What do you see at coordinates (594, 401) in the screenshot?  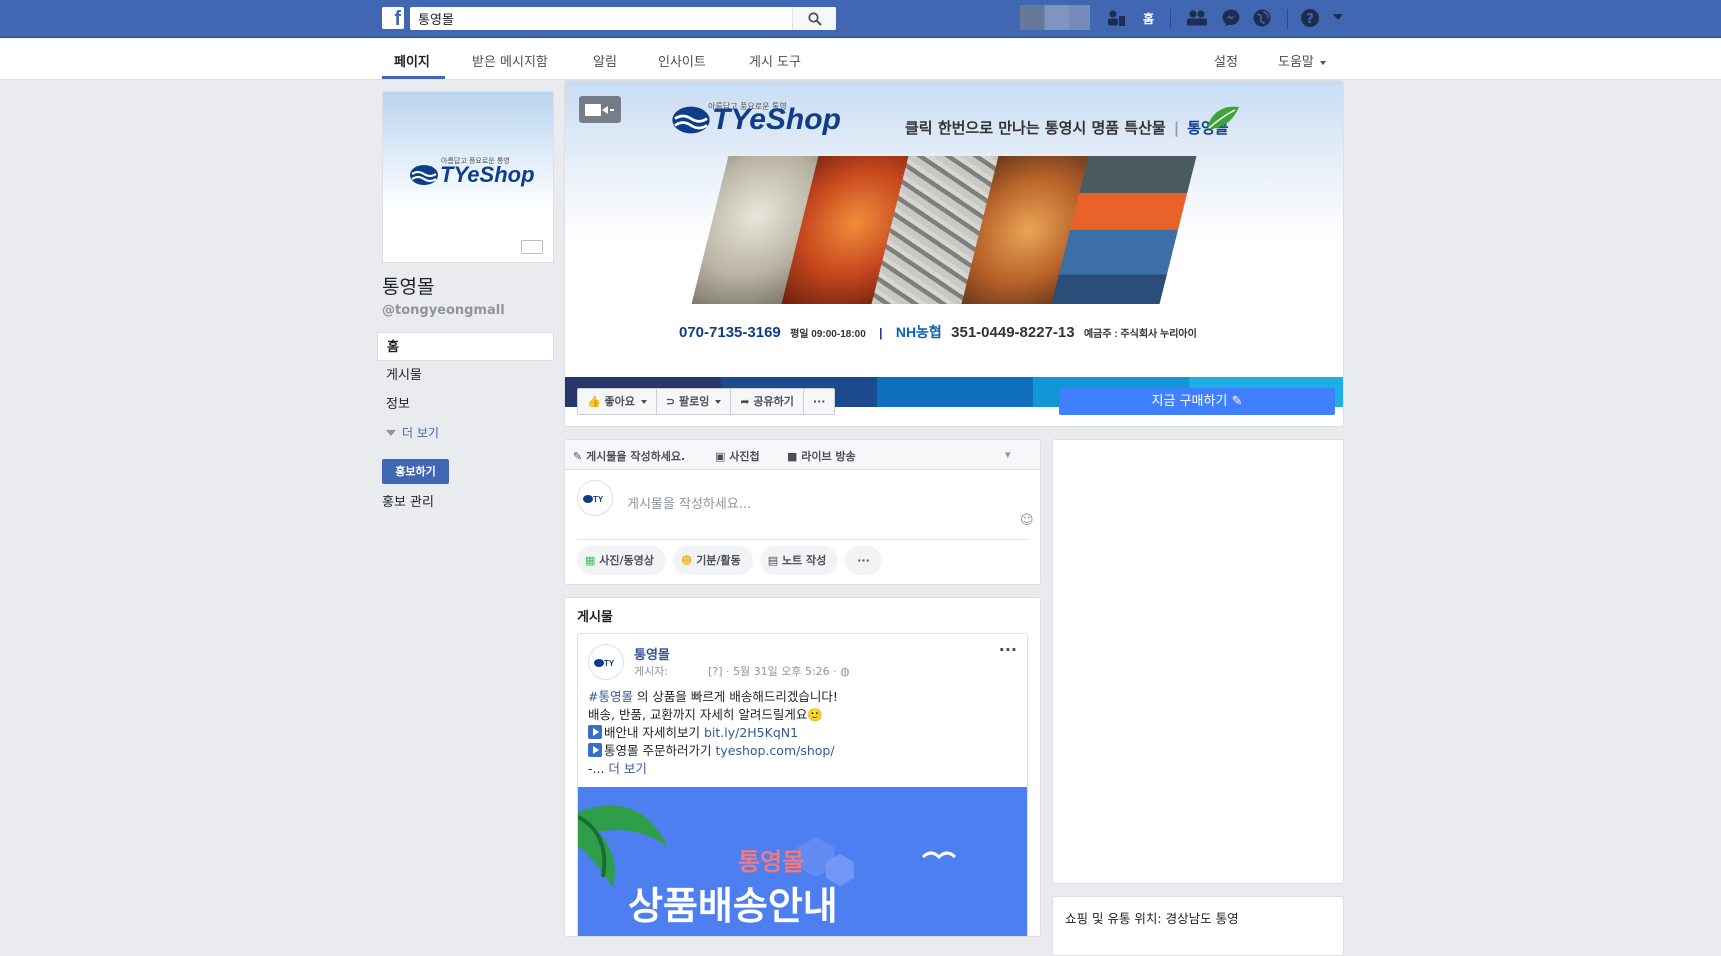 I see `thumbs-up-icon: 👍` at bounding box center [594, 401].